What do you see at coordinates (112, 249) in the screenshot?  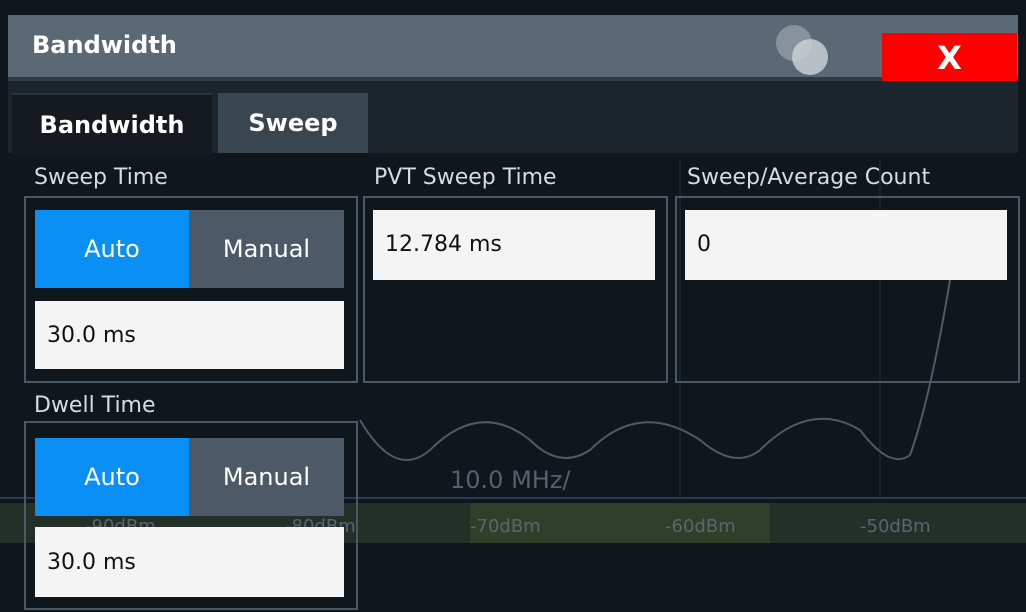 I see `sweep-time-auto-option: Auto` at bounding box center [112, 249].